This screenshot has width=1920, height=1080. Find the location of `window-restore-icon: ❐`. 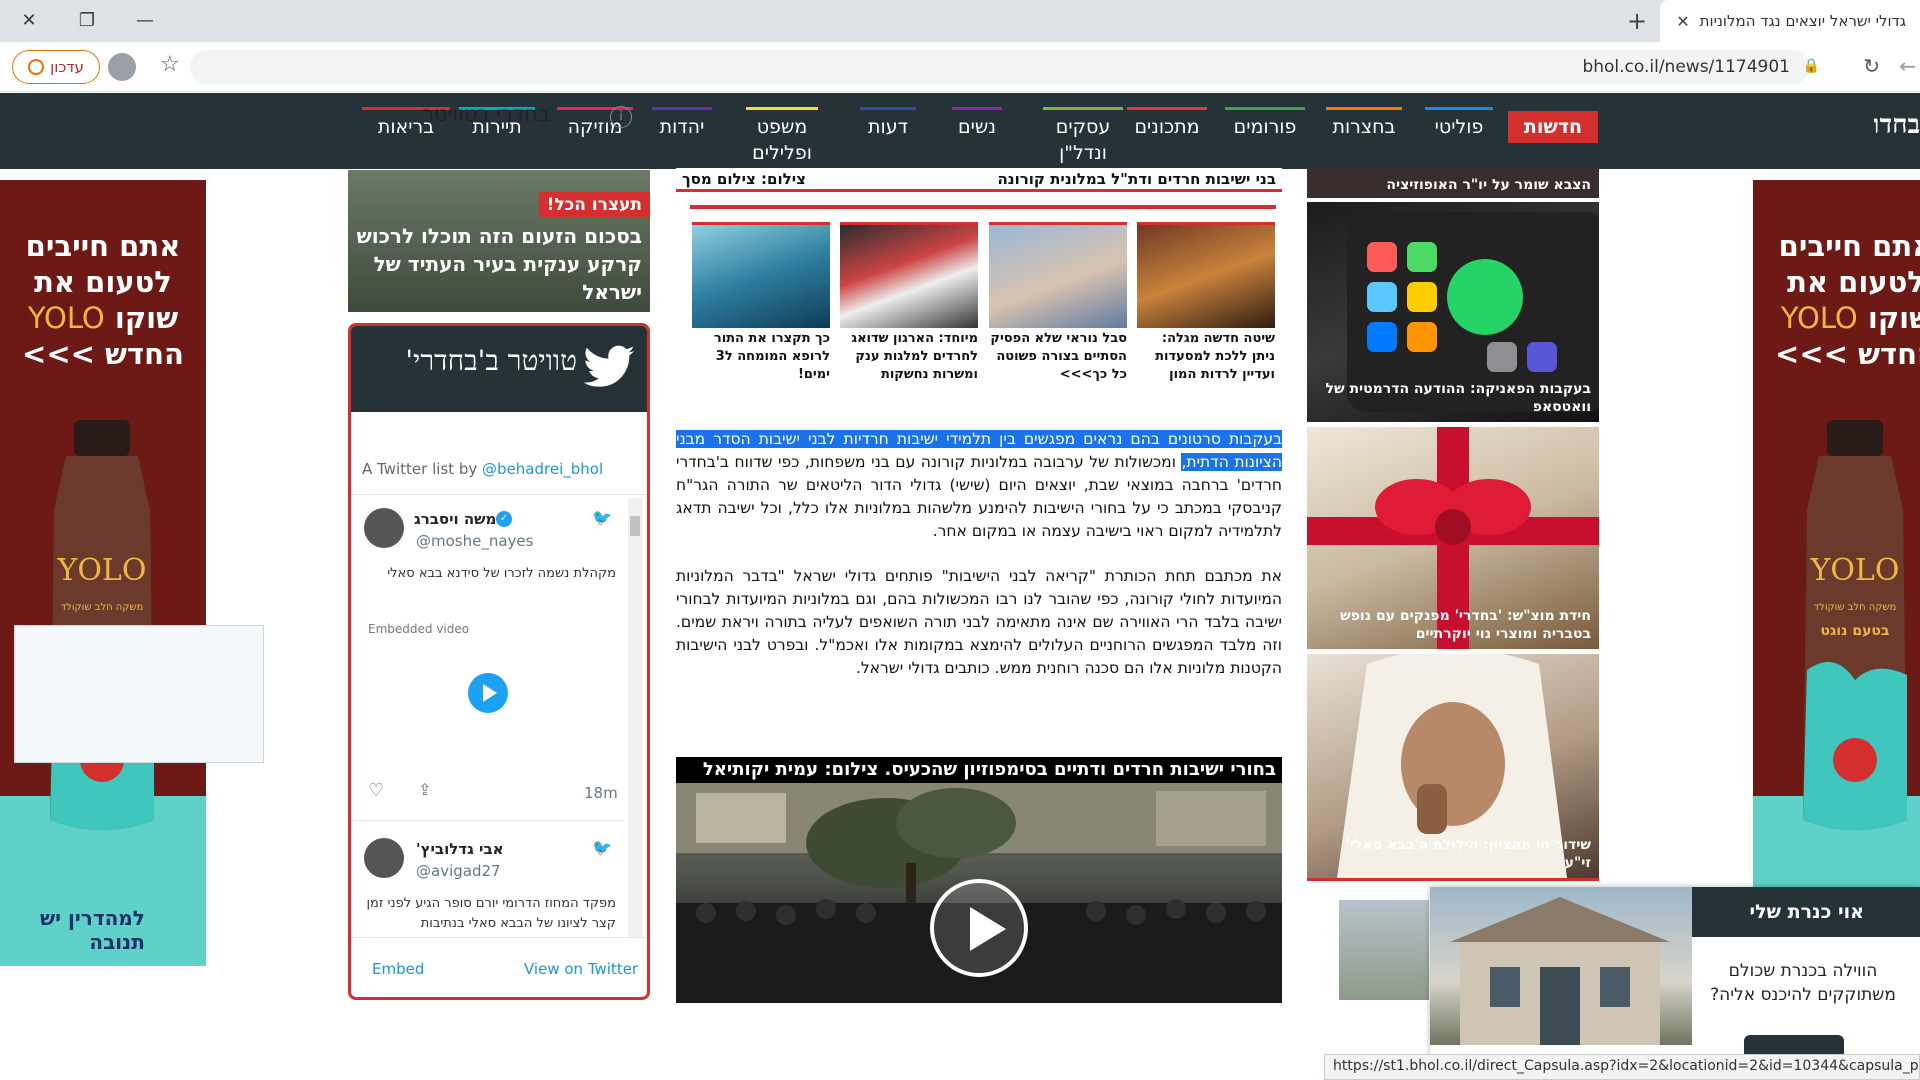

window-restore-icon: ❐ is located at coordinates (87, 20).